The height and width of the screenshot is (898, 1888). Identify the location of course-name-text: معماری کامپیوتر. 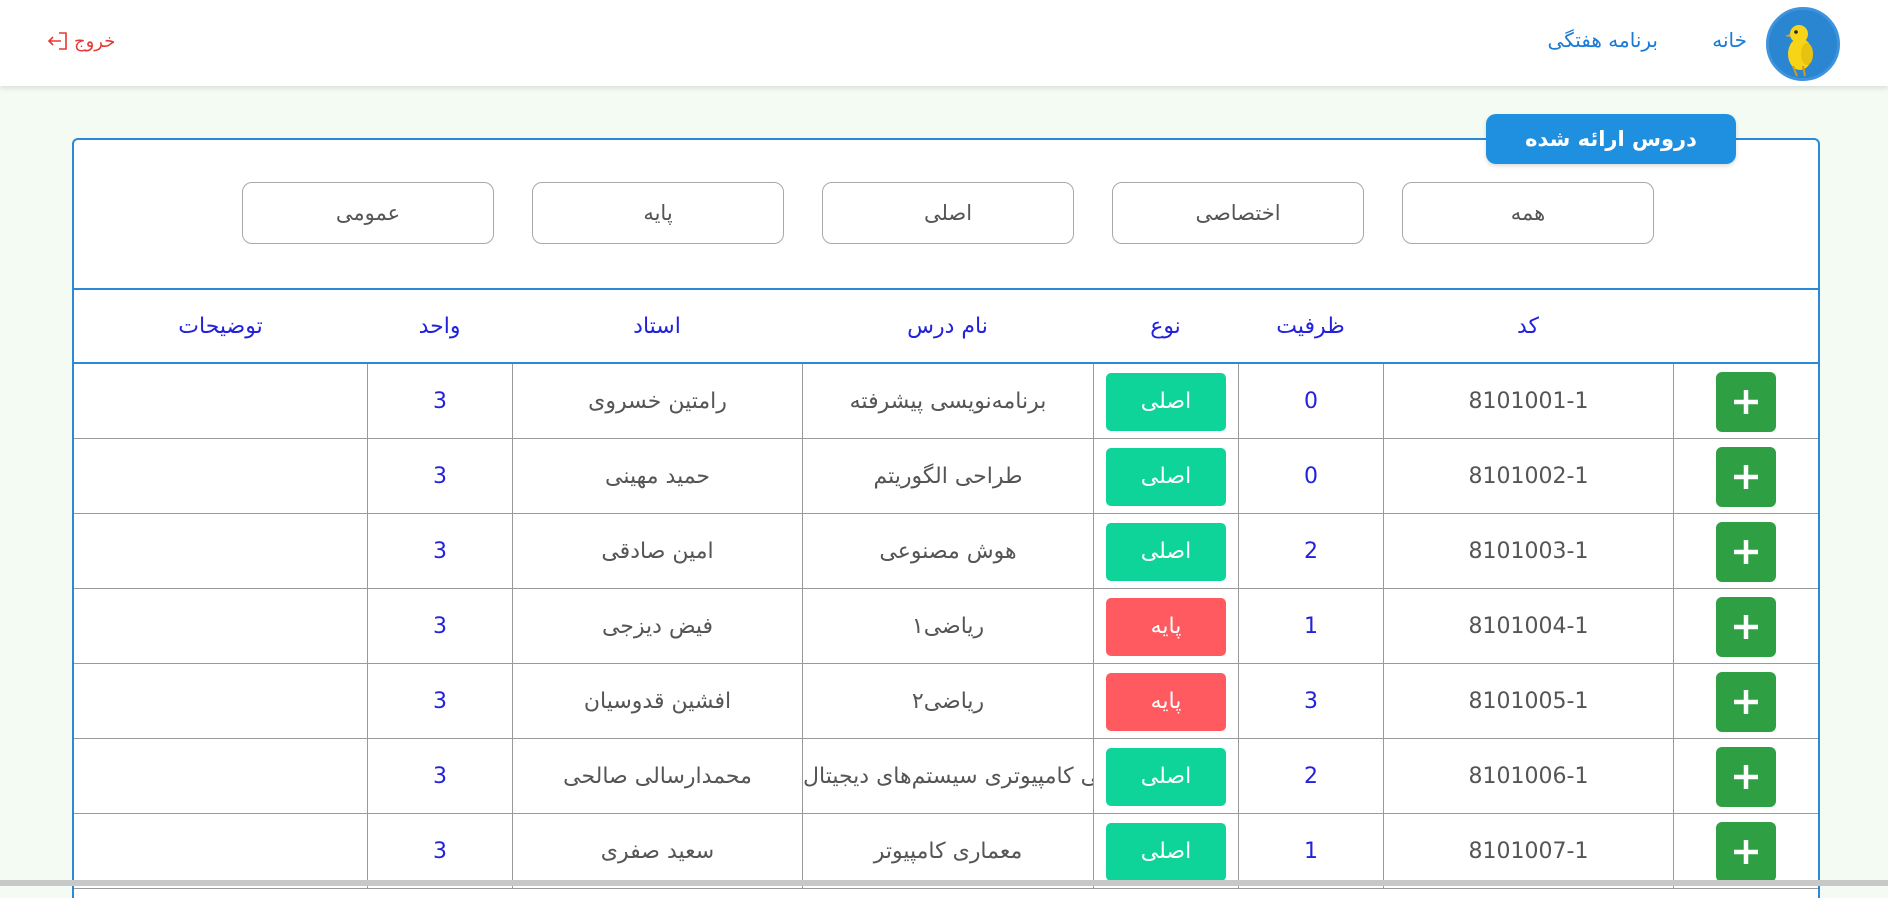
(948, 851).